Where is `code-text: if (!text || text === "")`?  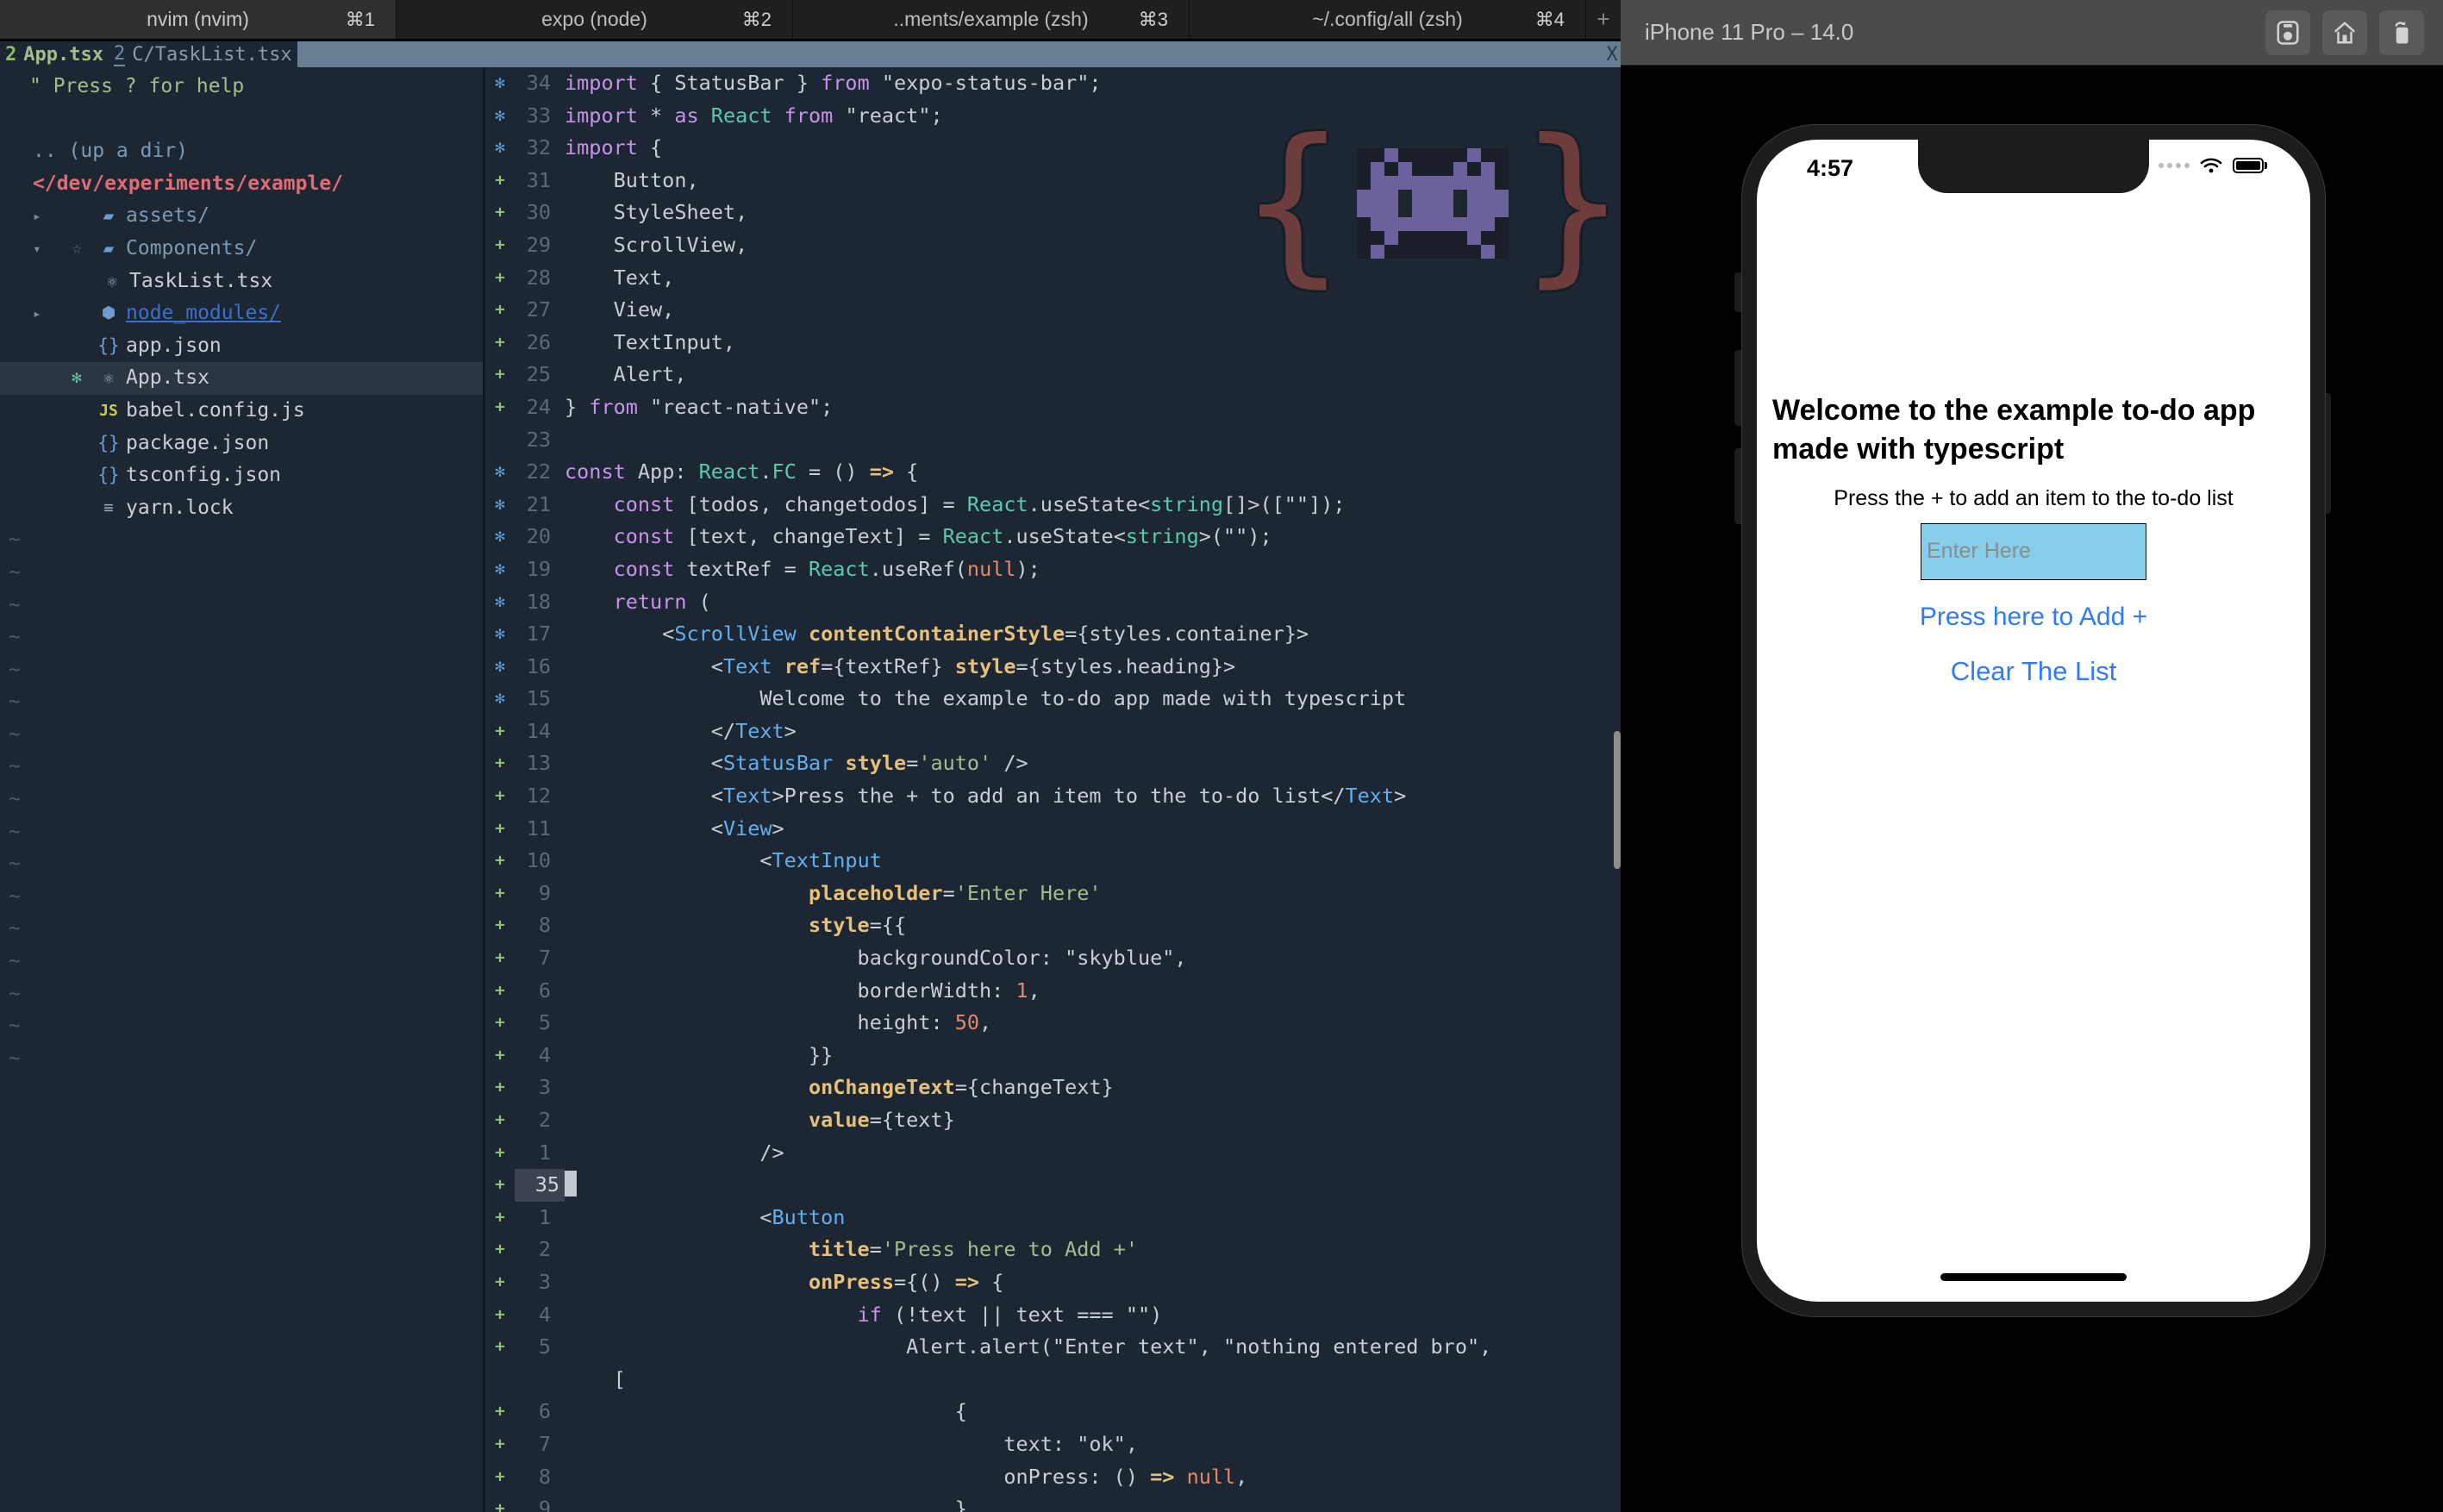 code-text: if (!text || text === "") is located at coordinates (1010, 1314).